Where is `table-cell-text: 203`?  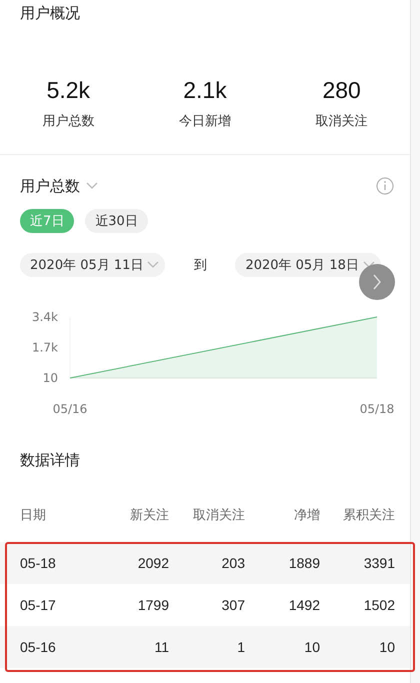 table-cell-text: 203 is located at coordinates (232, 563).